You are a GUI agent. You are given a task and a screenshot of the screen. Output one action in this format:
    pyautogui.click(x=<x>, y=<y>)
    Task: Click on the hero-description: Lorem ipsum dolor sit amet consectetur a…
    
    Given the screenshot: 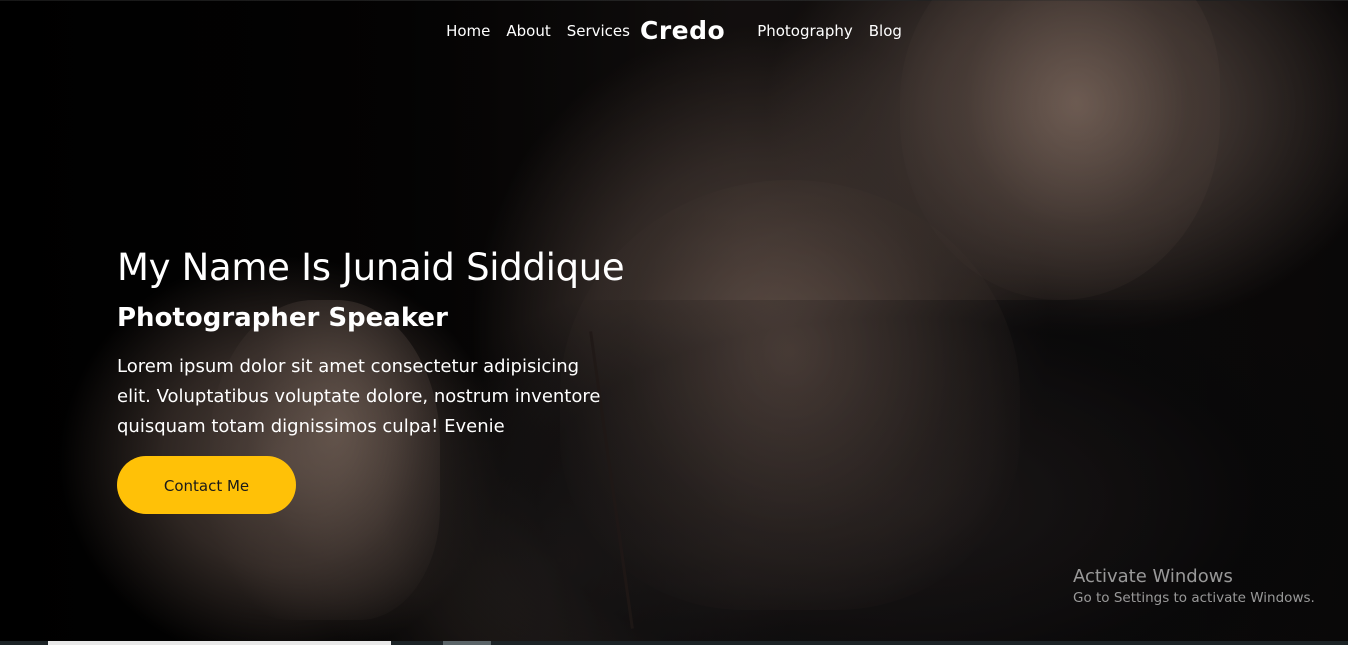 What is the action you would take?
    pyautogui.click(x=359, y=396)
    